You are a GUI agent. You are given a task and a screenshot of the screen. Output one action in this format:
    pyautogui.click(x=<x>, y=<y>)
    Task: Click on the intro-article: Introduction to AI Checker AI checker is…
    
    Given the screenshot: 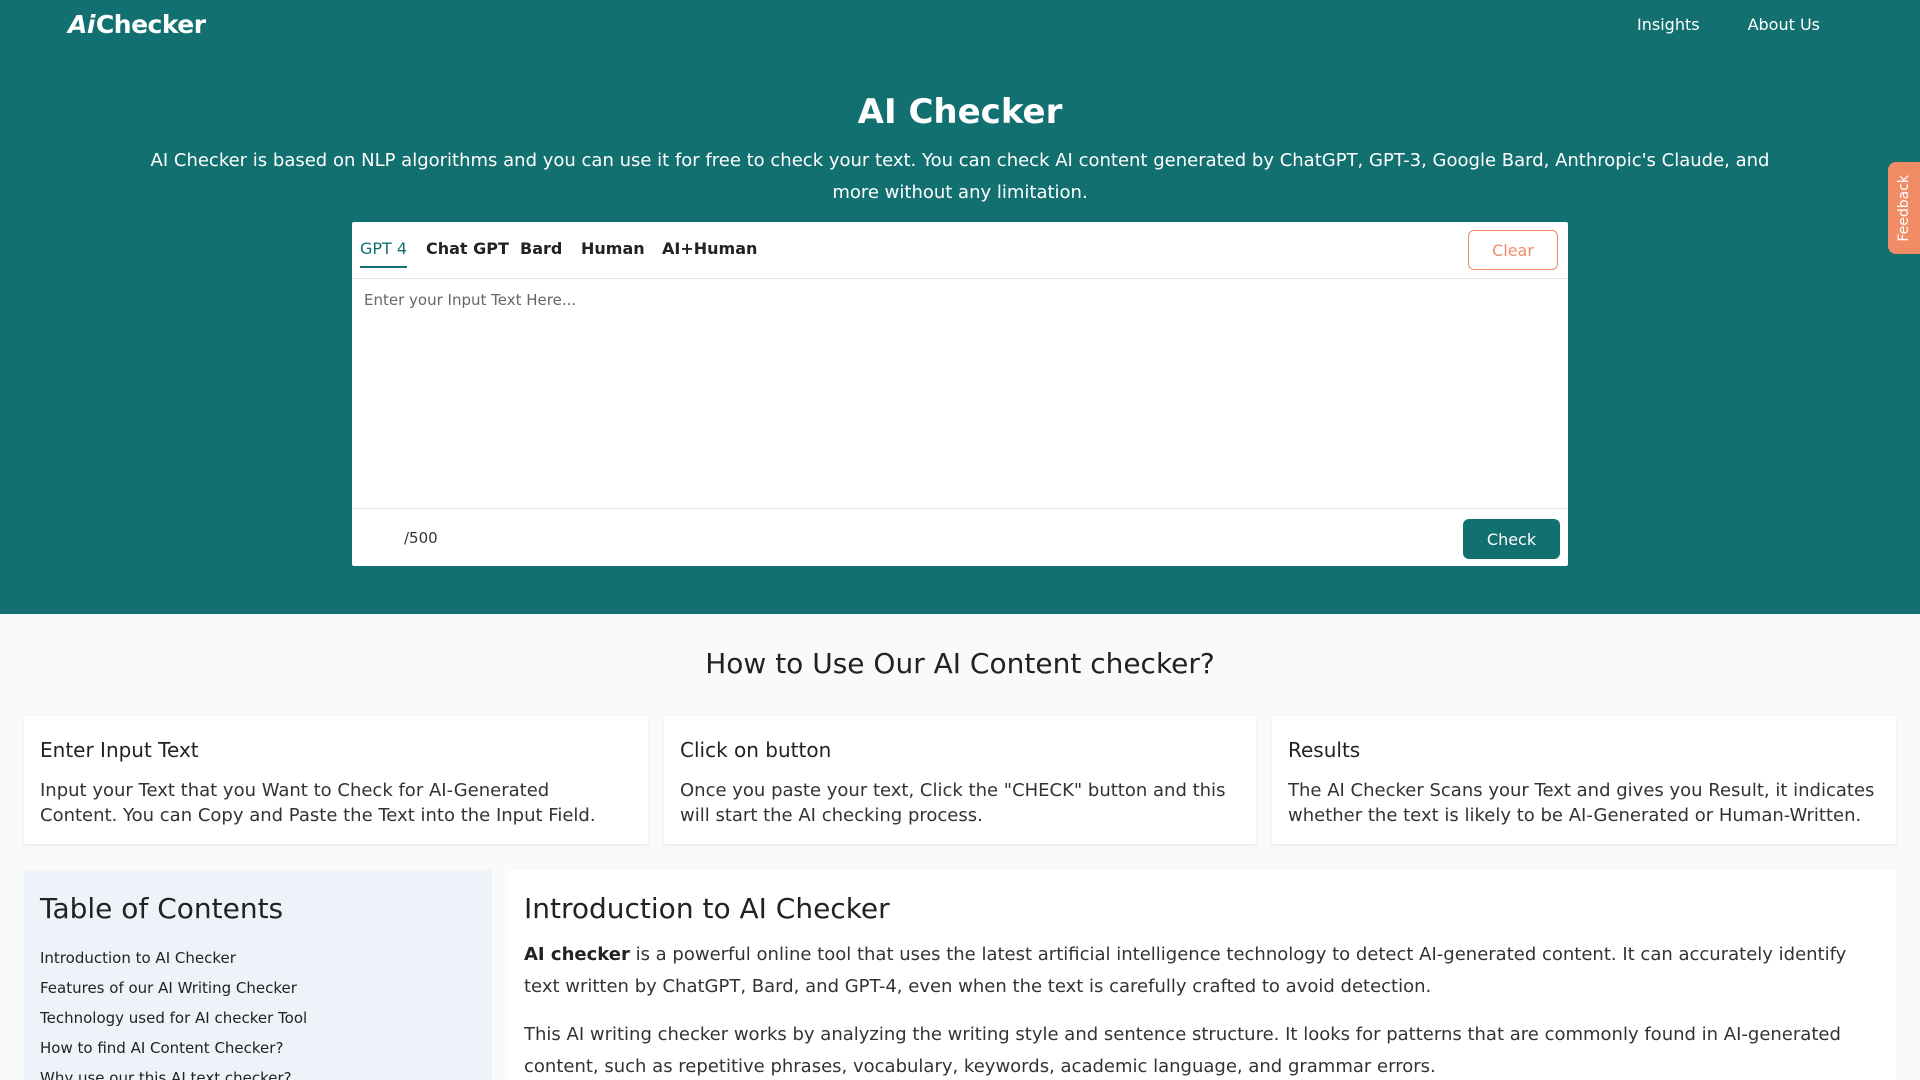 What is the action you would take?
    pyautogui.click(x=1202, y=975)
    